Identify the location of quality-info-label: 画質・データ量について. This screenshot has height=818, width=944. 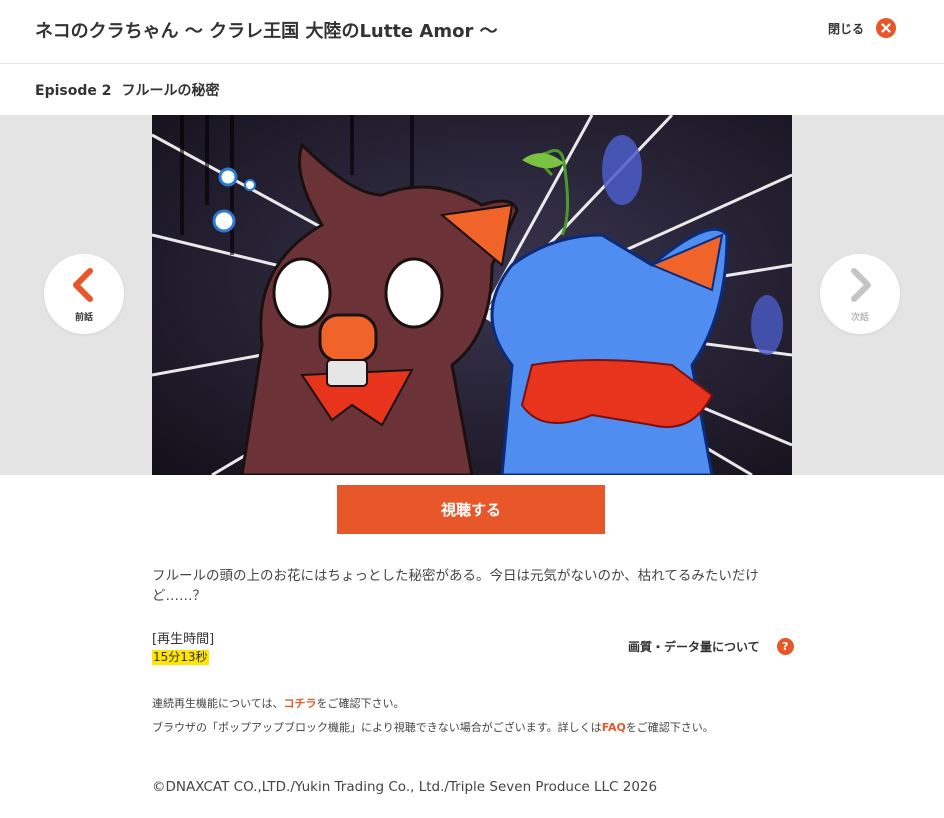
(694, 647).